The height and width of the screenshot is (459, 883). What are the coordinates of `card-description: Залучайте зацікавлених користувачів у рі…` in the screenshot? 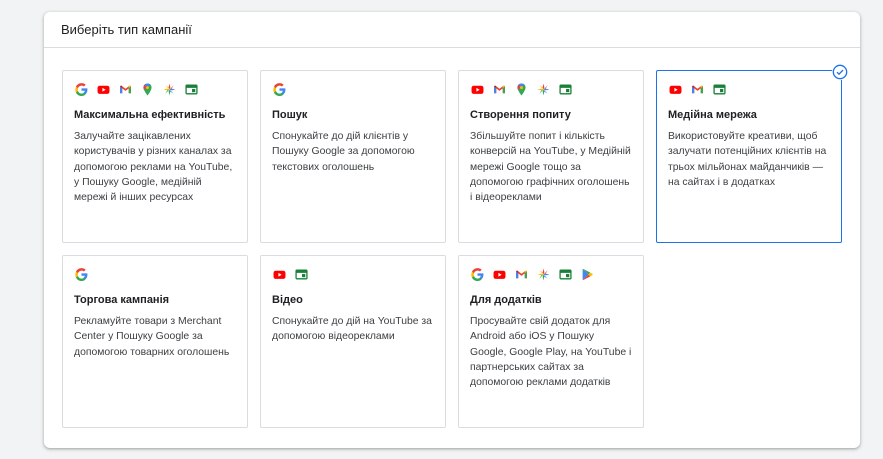 It's located at (153, 167).